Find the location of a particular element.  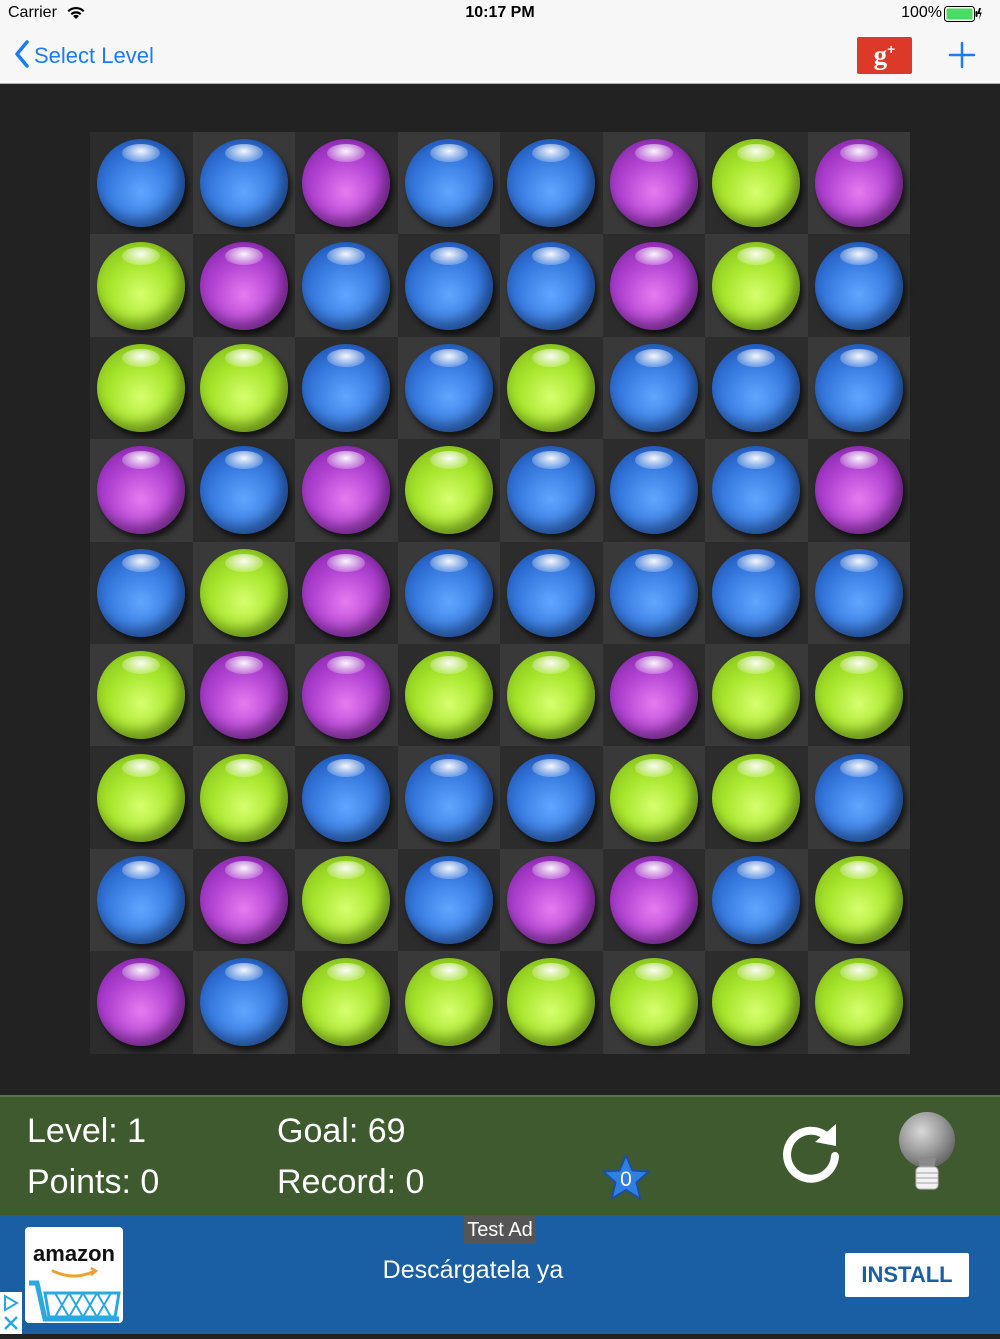

star-count: 0 is located at coordinates (626, 1179).